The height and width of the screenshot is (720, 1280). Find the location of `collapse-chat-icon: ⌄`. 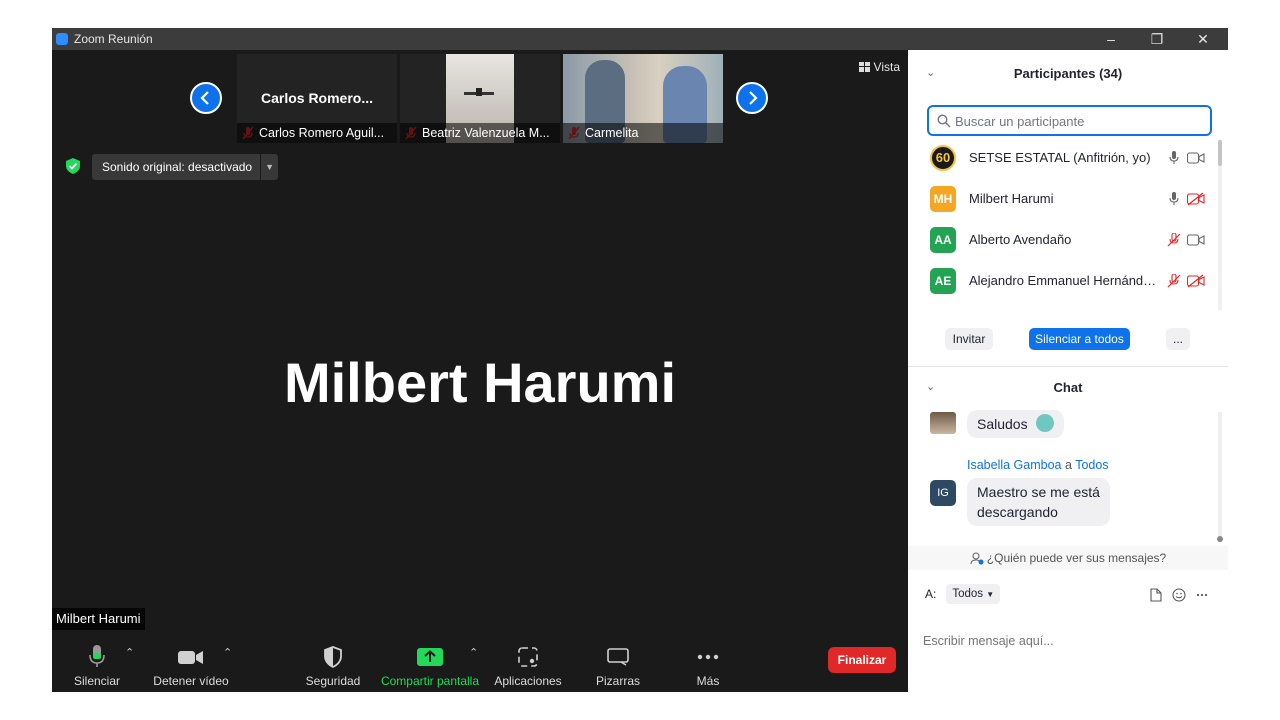

collapse-chat-icon: ⌄ is located at coordinates (930, 386).